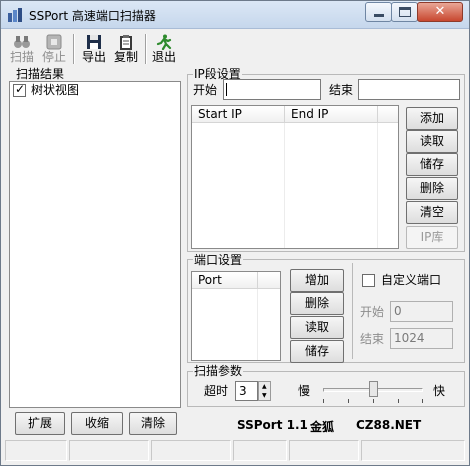 The image size is (470, 466). Describe the element at coordinates (317, 303) in the screenshot. I see `port-delete-button: 删除` at that location.